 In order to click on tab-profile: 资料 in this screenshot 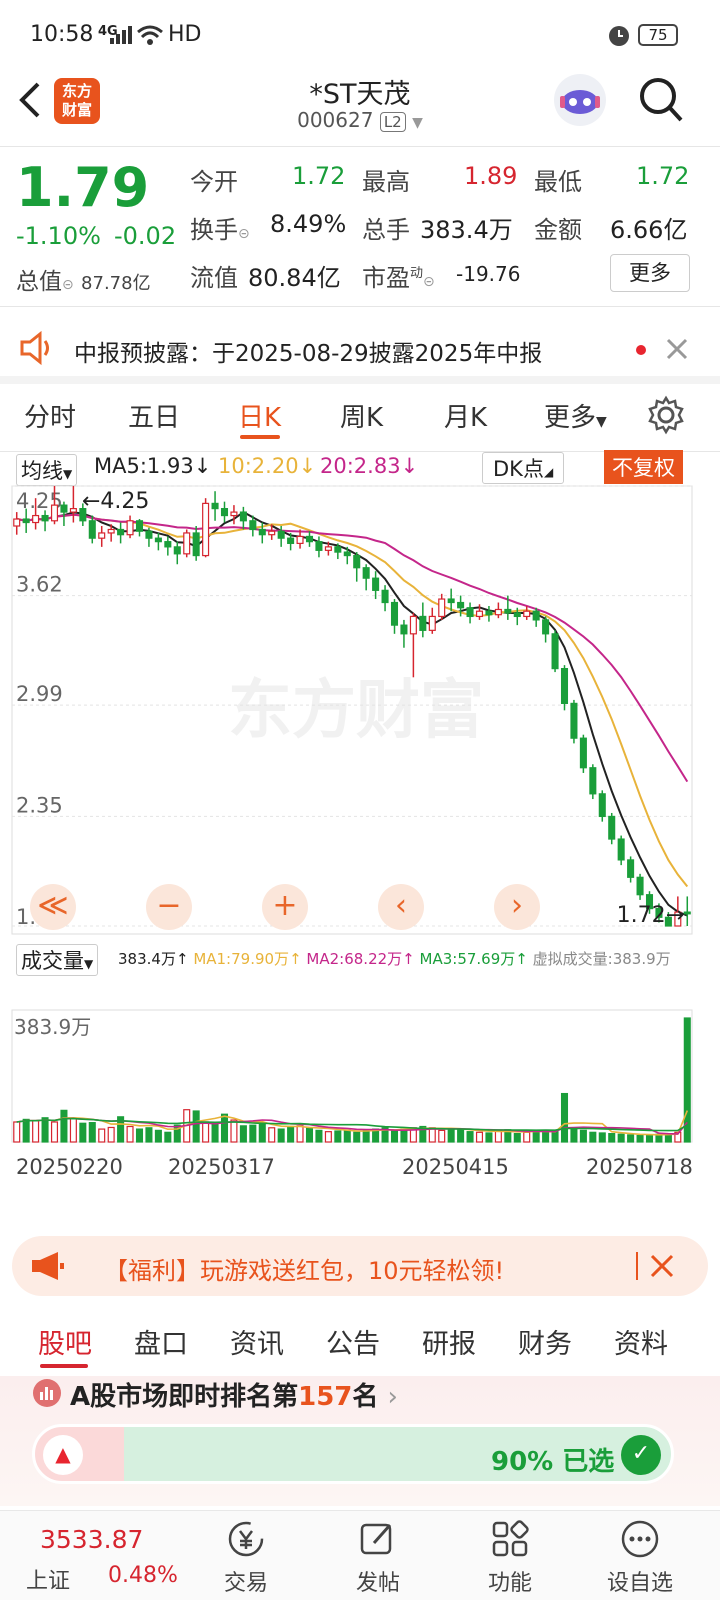, I will do `click(641, 1341)`.